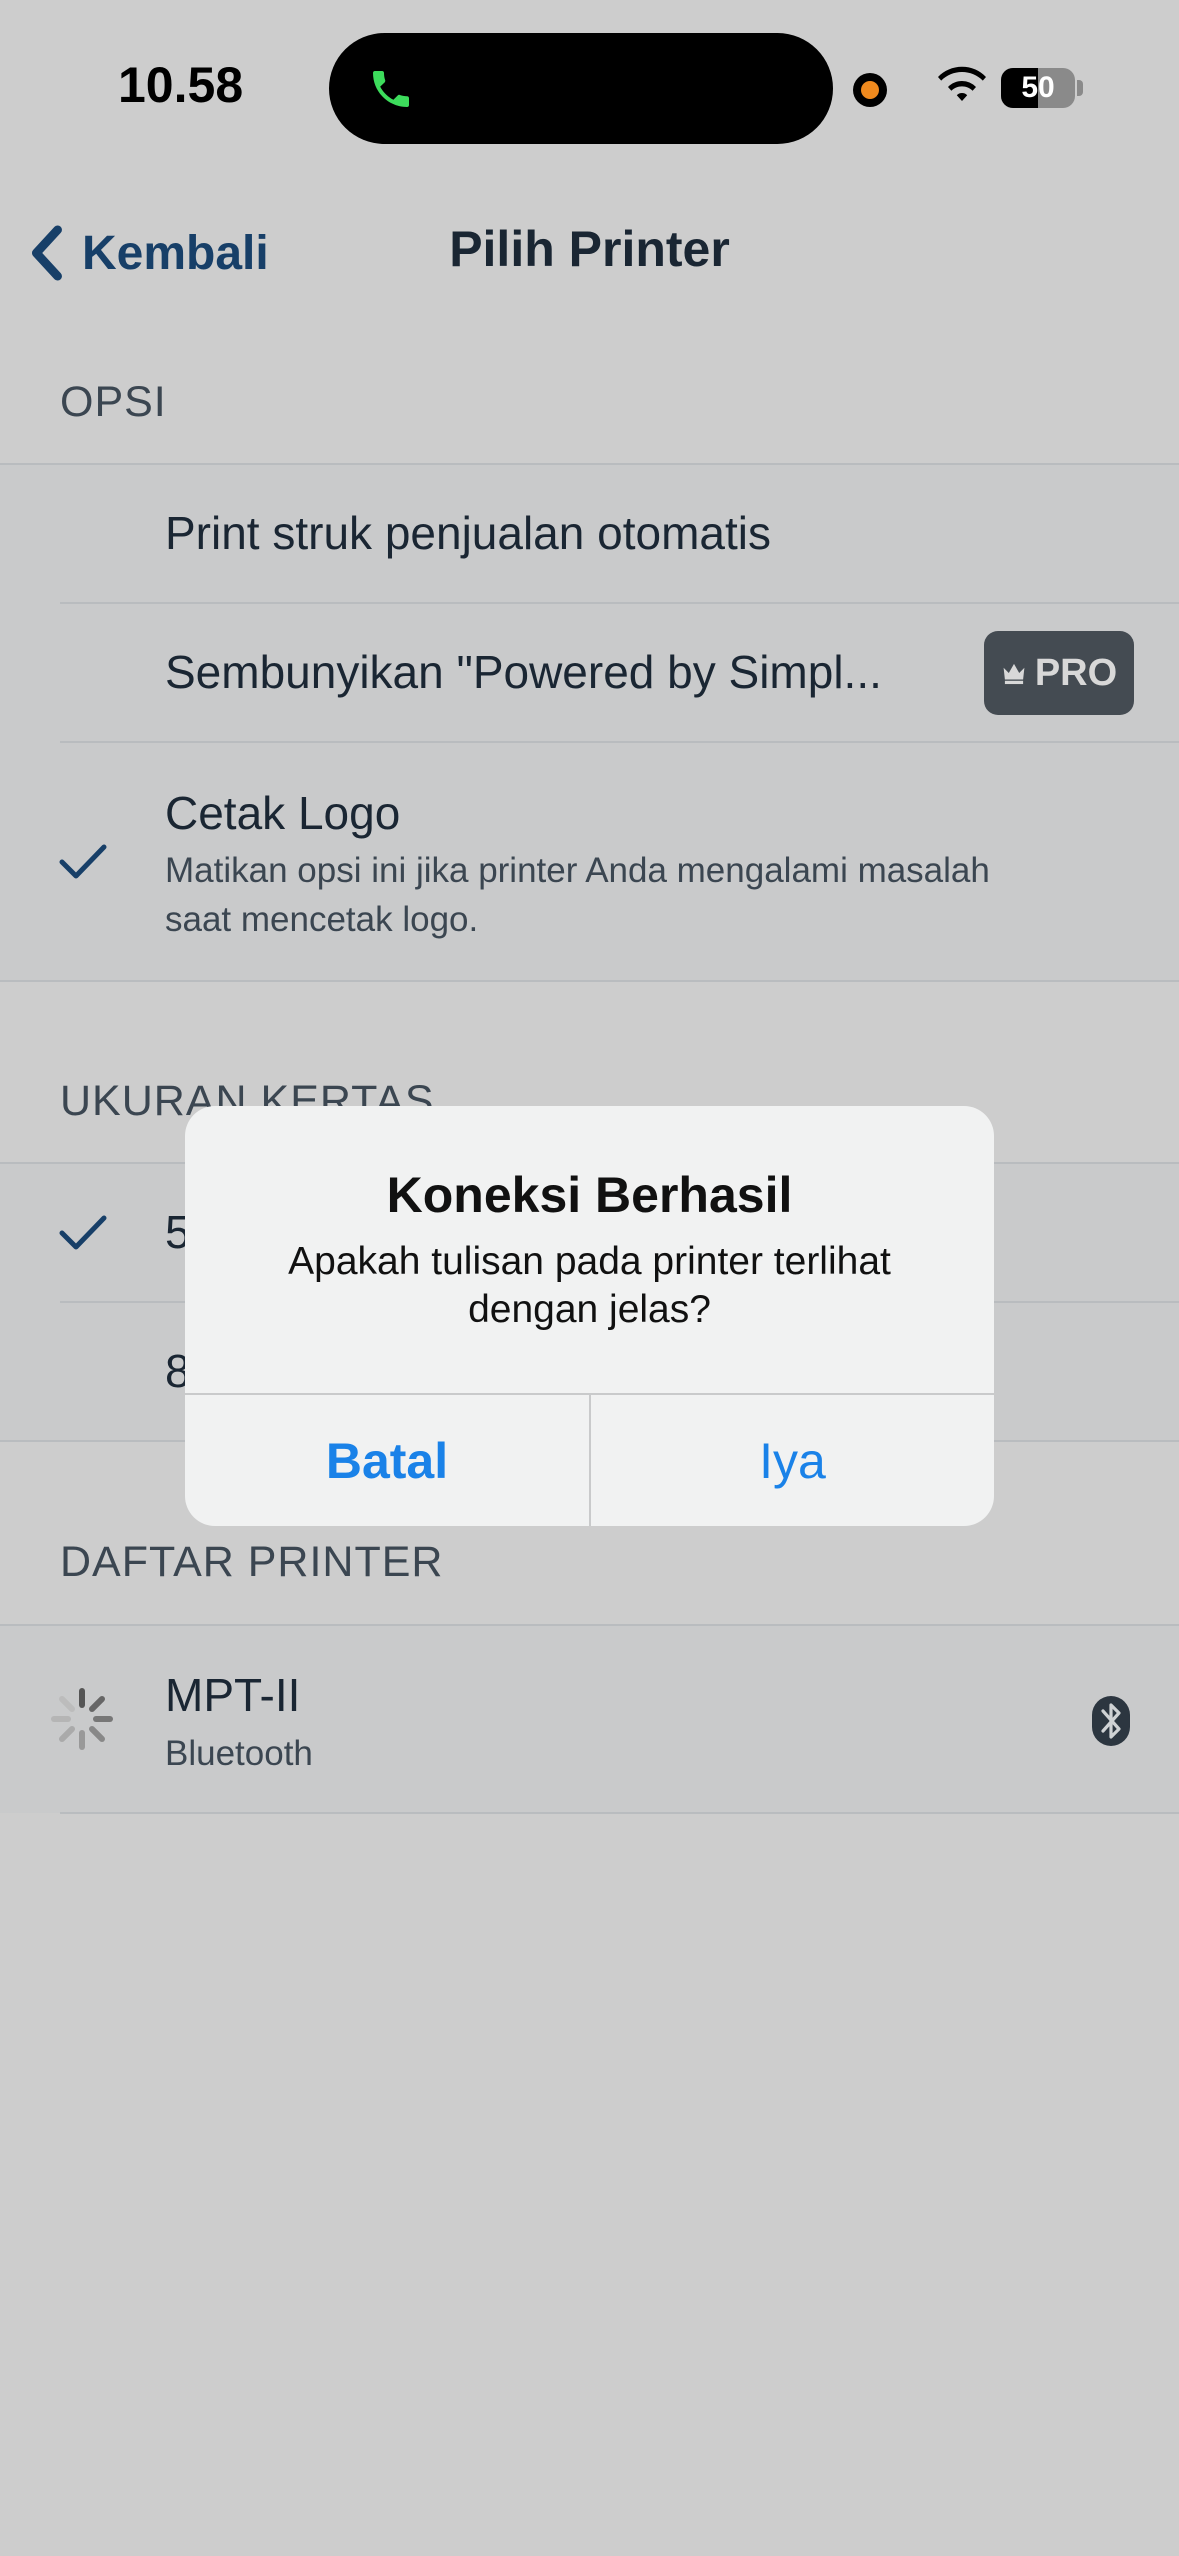 The image size is (1179, 2556). I want to click on wifi-icon, so click(962, 83).